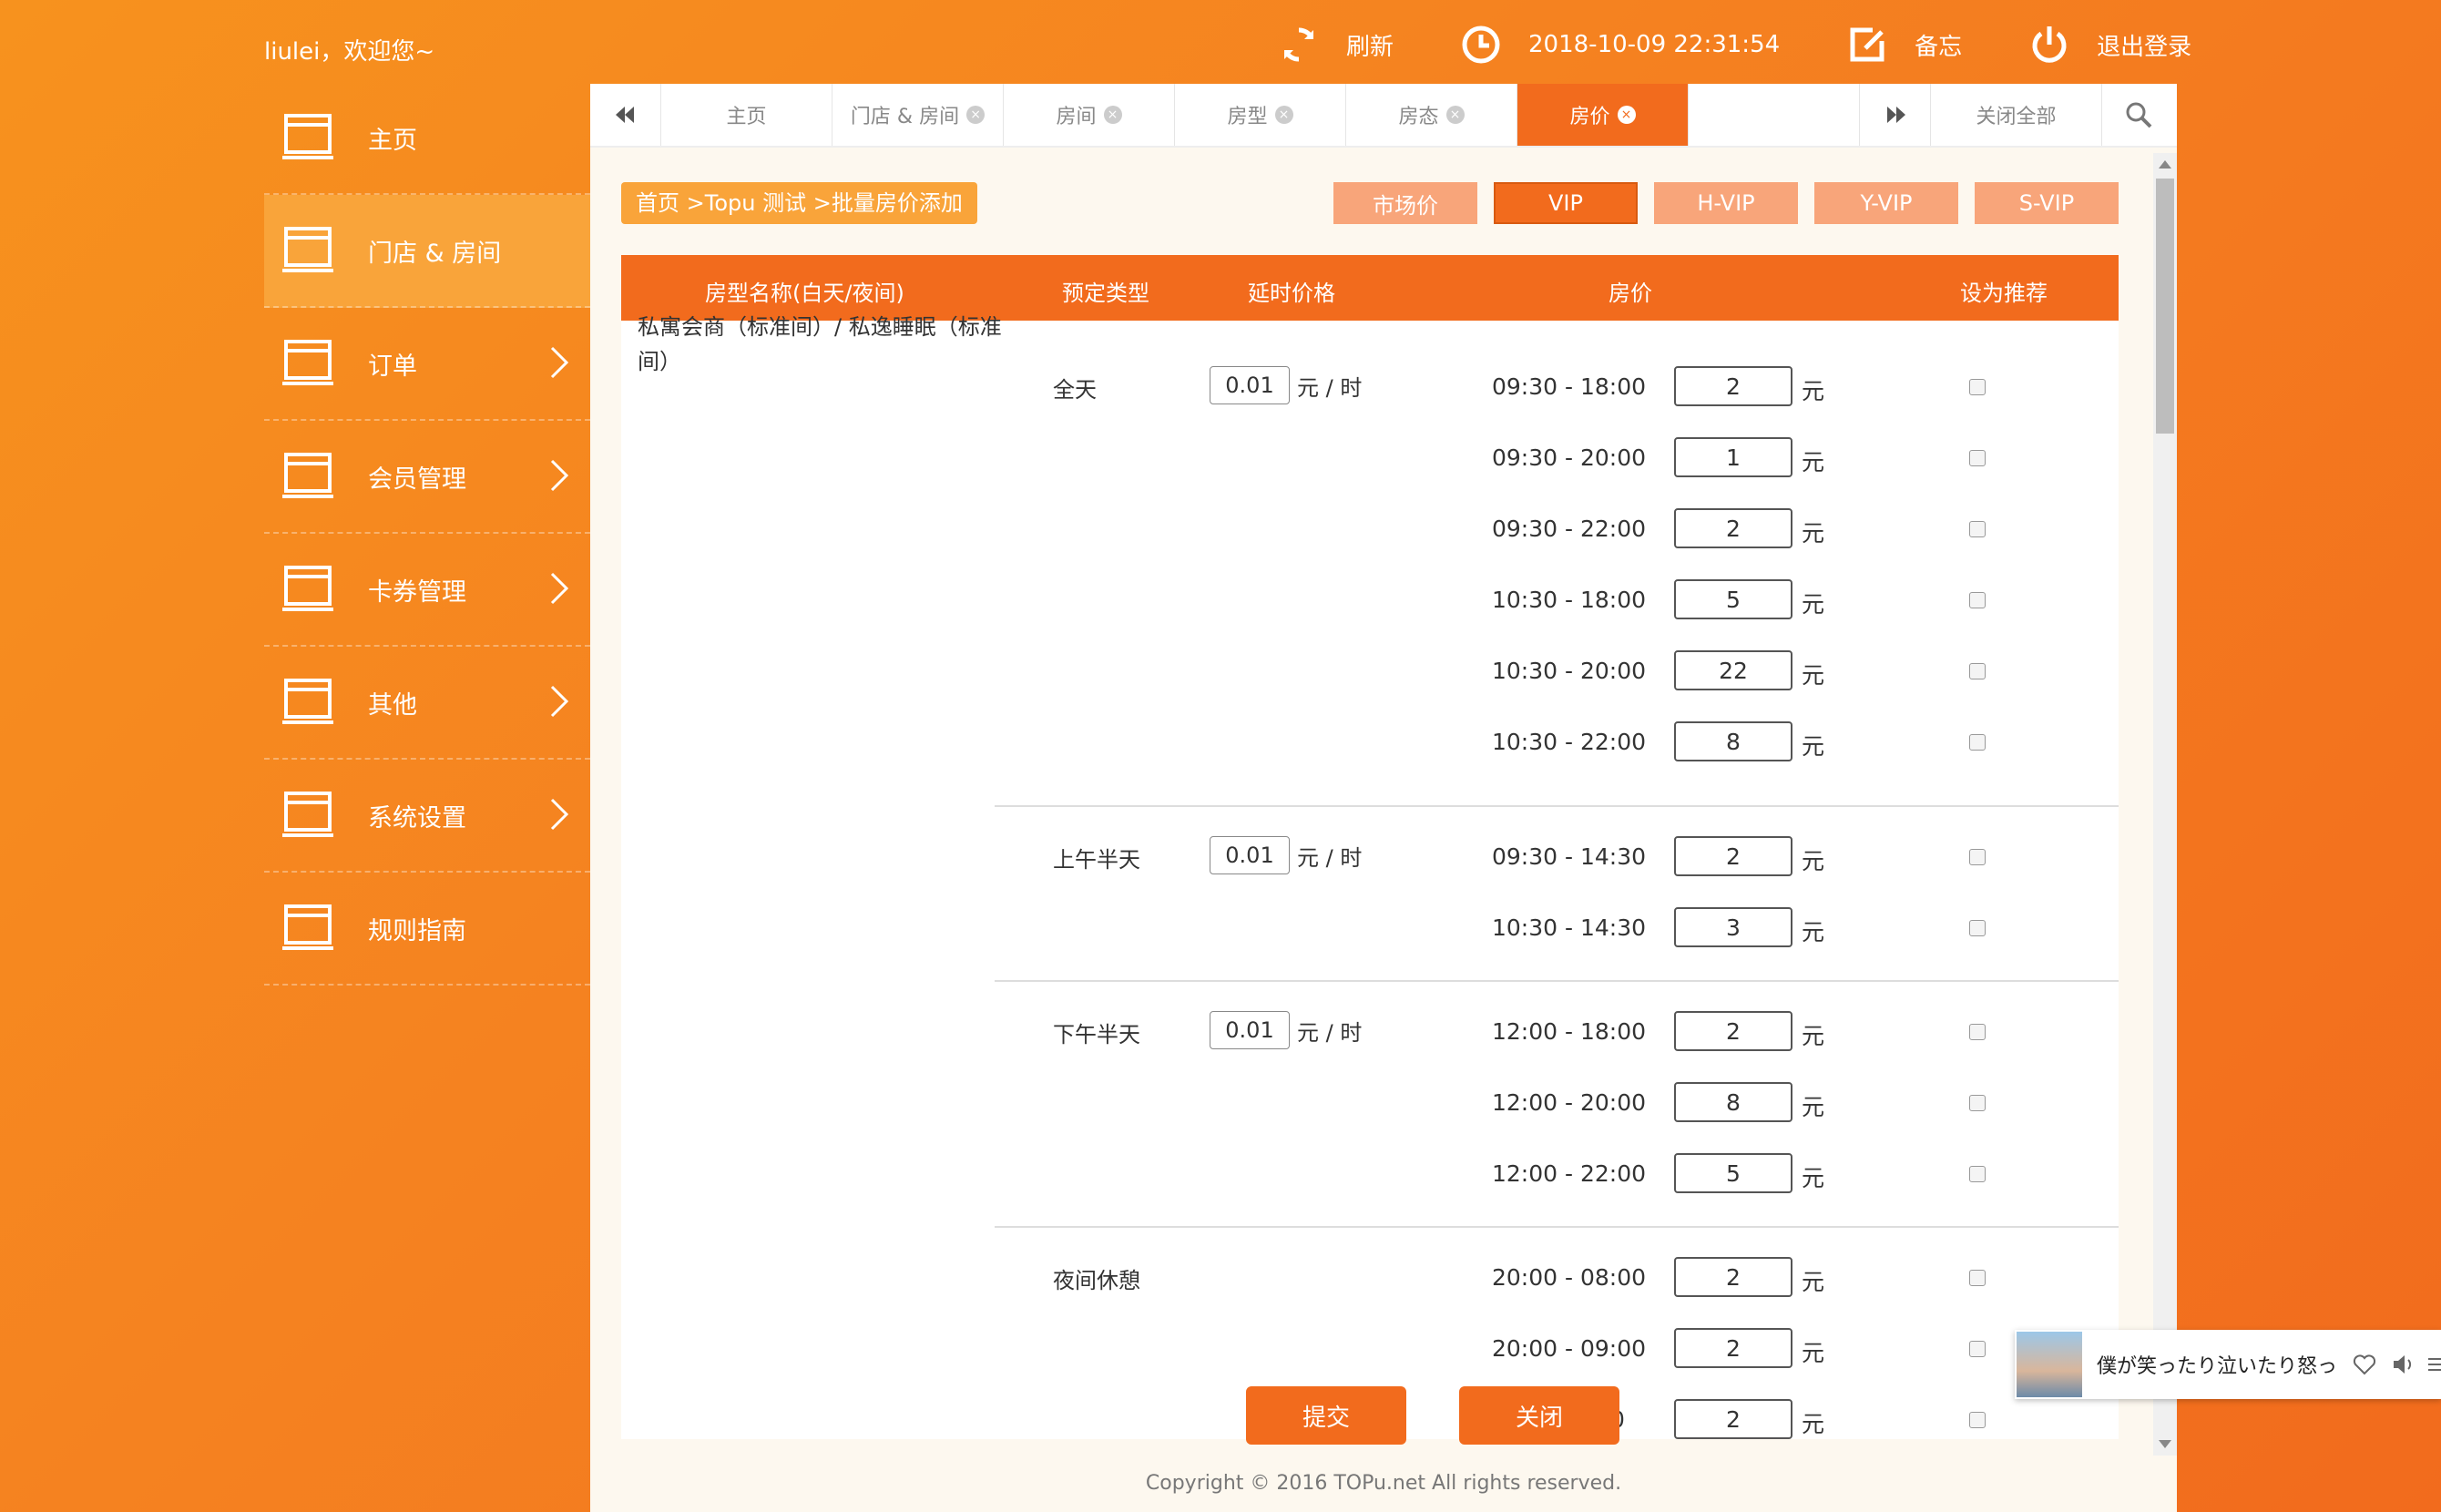  I want to click on close-all-tabs-button: 关闭全部, so click(2016, 115).